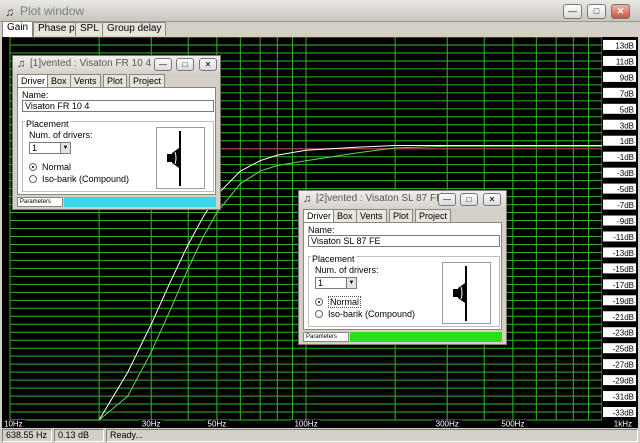  What do you see at coordinates (404, 241) in the screenshot?
I see `name-field: Visaton SL 87 FE` at bounding box center [404, 241].